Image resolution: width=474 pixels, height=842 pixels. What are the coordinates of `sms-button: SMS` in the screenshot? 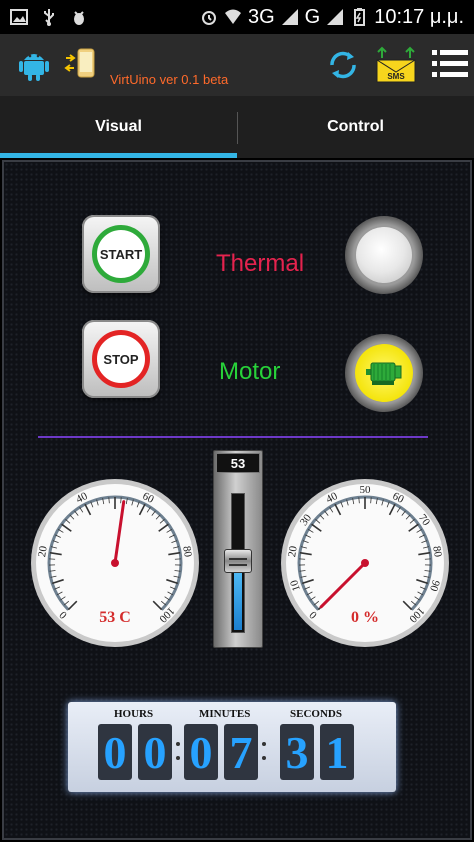 It's located at (396, 65).